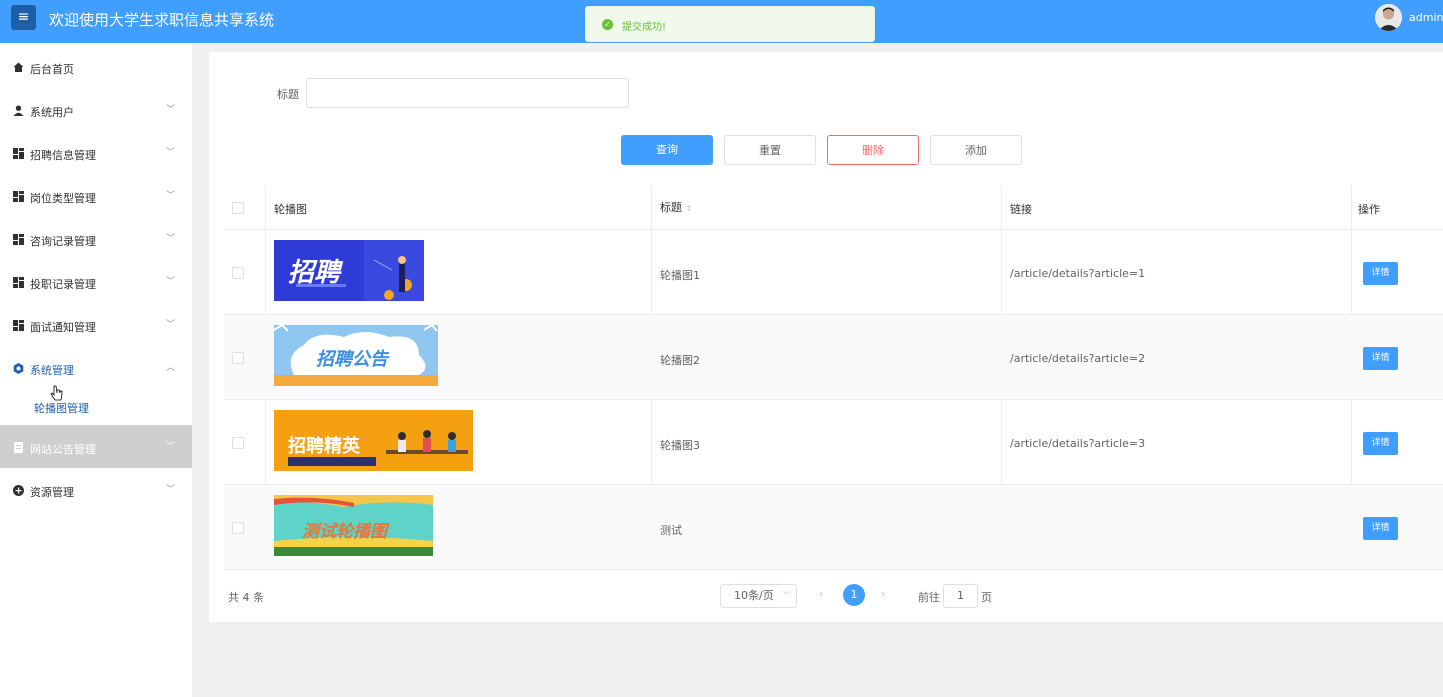 This screenshot has height=697, width=1443. What do you see at coordinates (18, 368) in the screenshot?
I see `gear-icon` at bounding box center [18, 368].